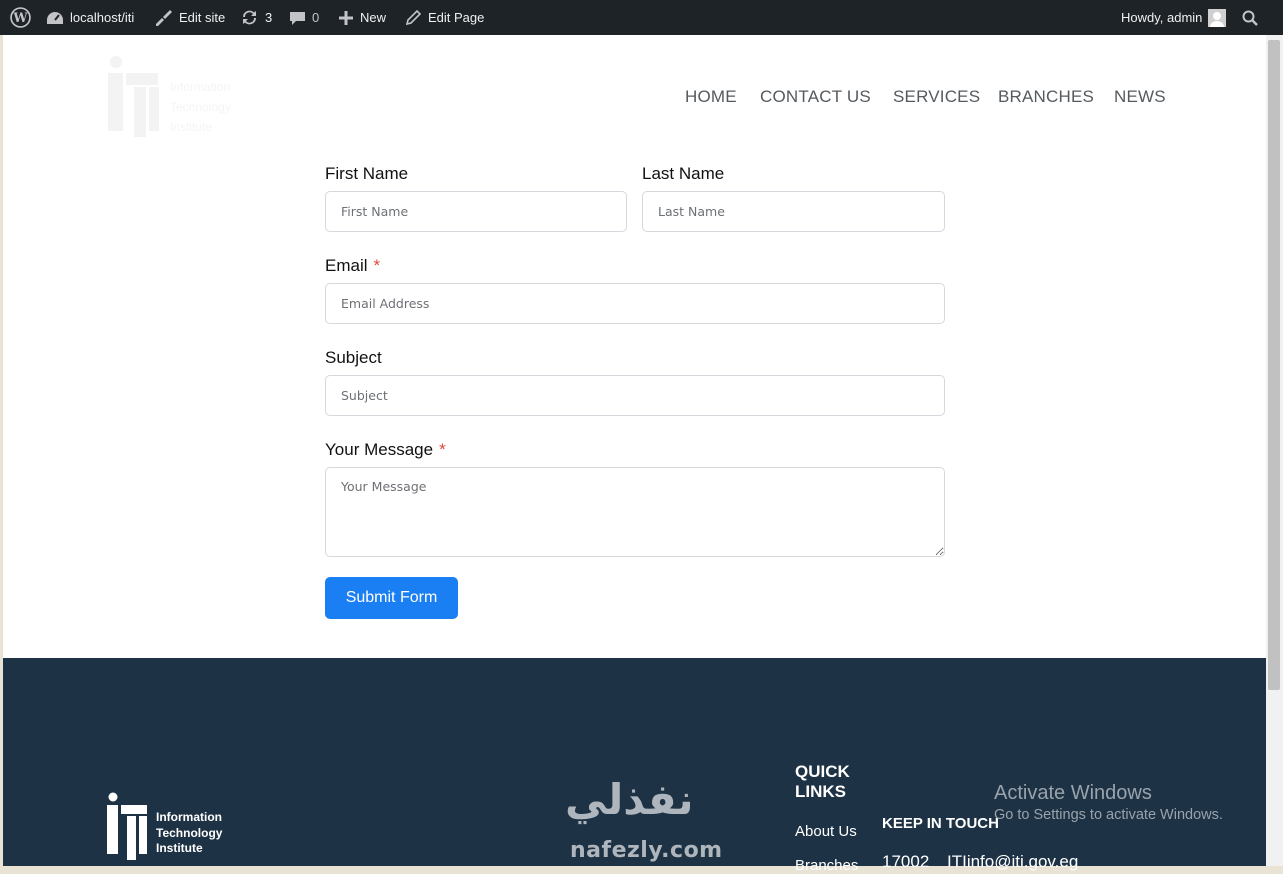 This screenshot has height=874, width=1283. I want to click on edit-page-link: Edit Page, so click(444, 17).